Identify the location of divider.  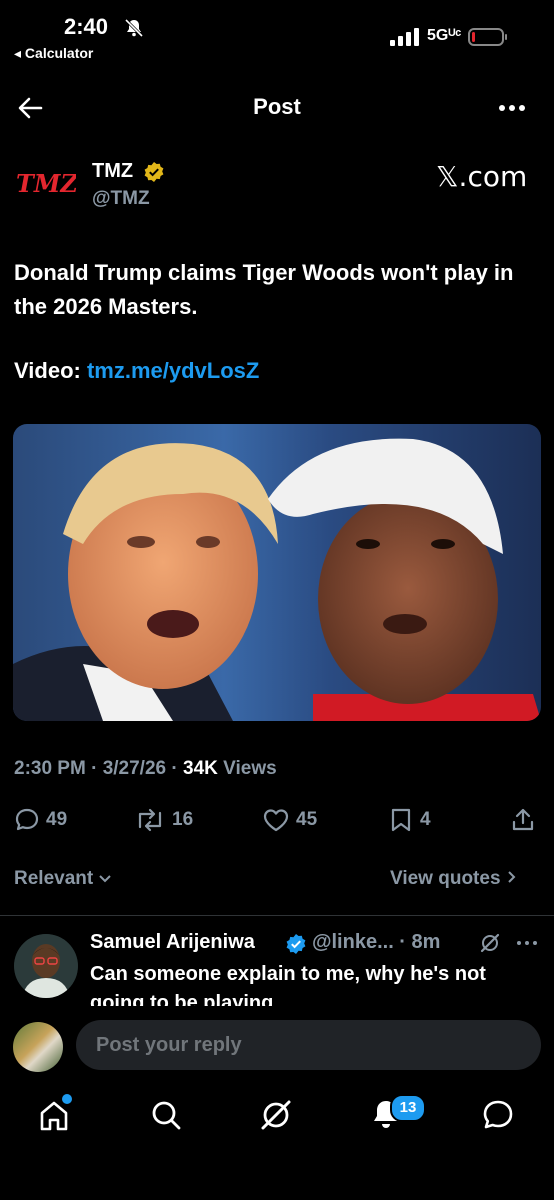
(277, 915).